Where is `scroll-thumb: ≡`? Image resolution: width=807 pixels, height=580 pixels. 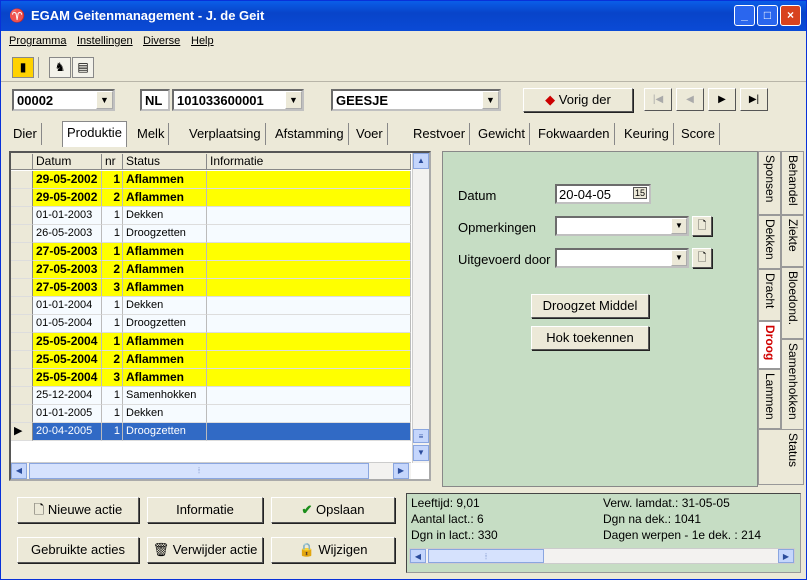
scroll-thumb: ≡ is located at coordinates (421, 436).